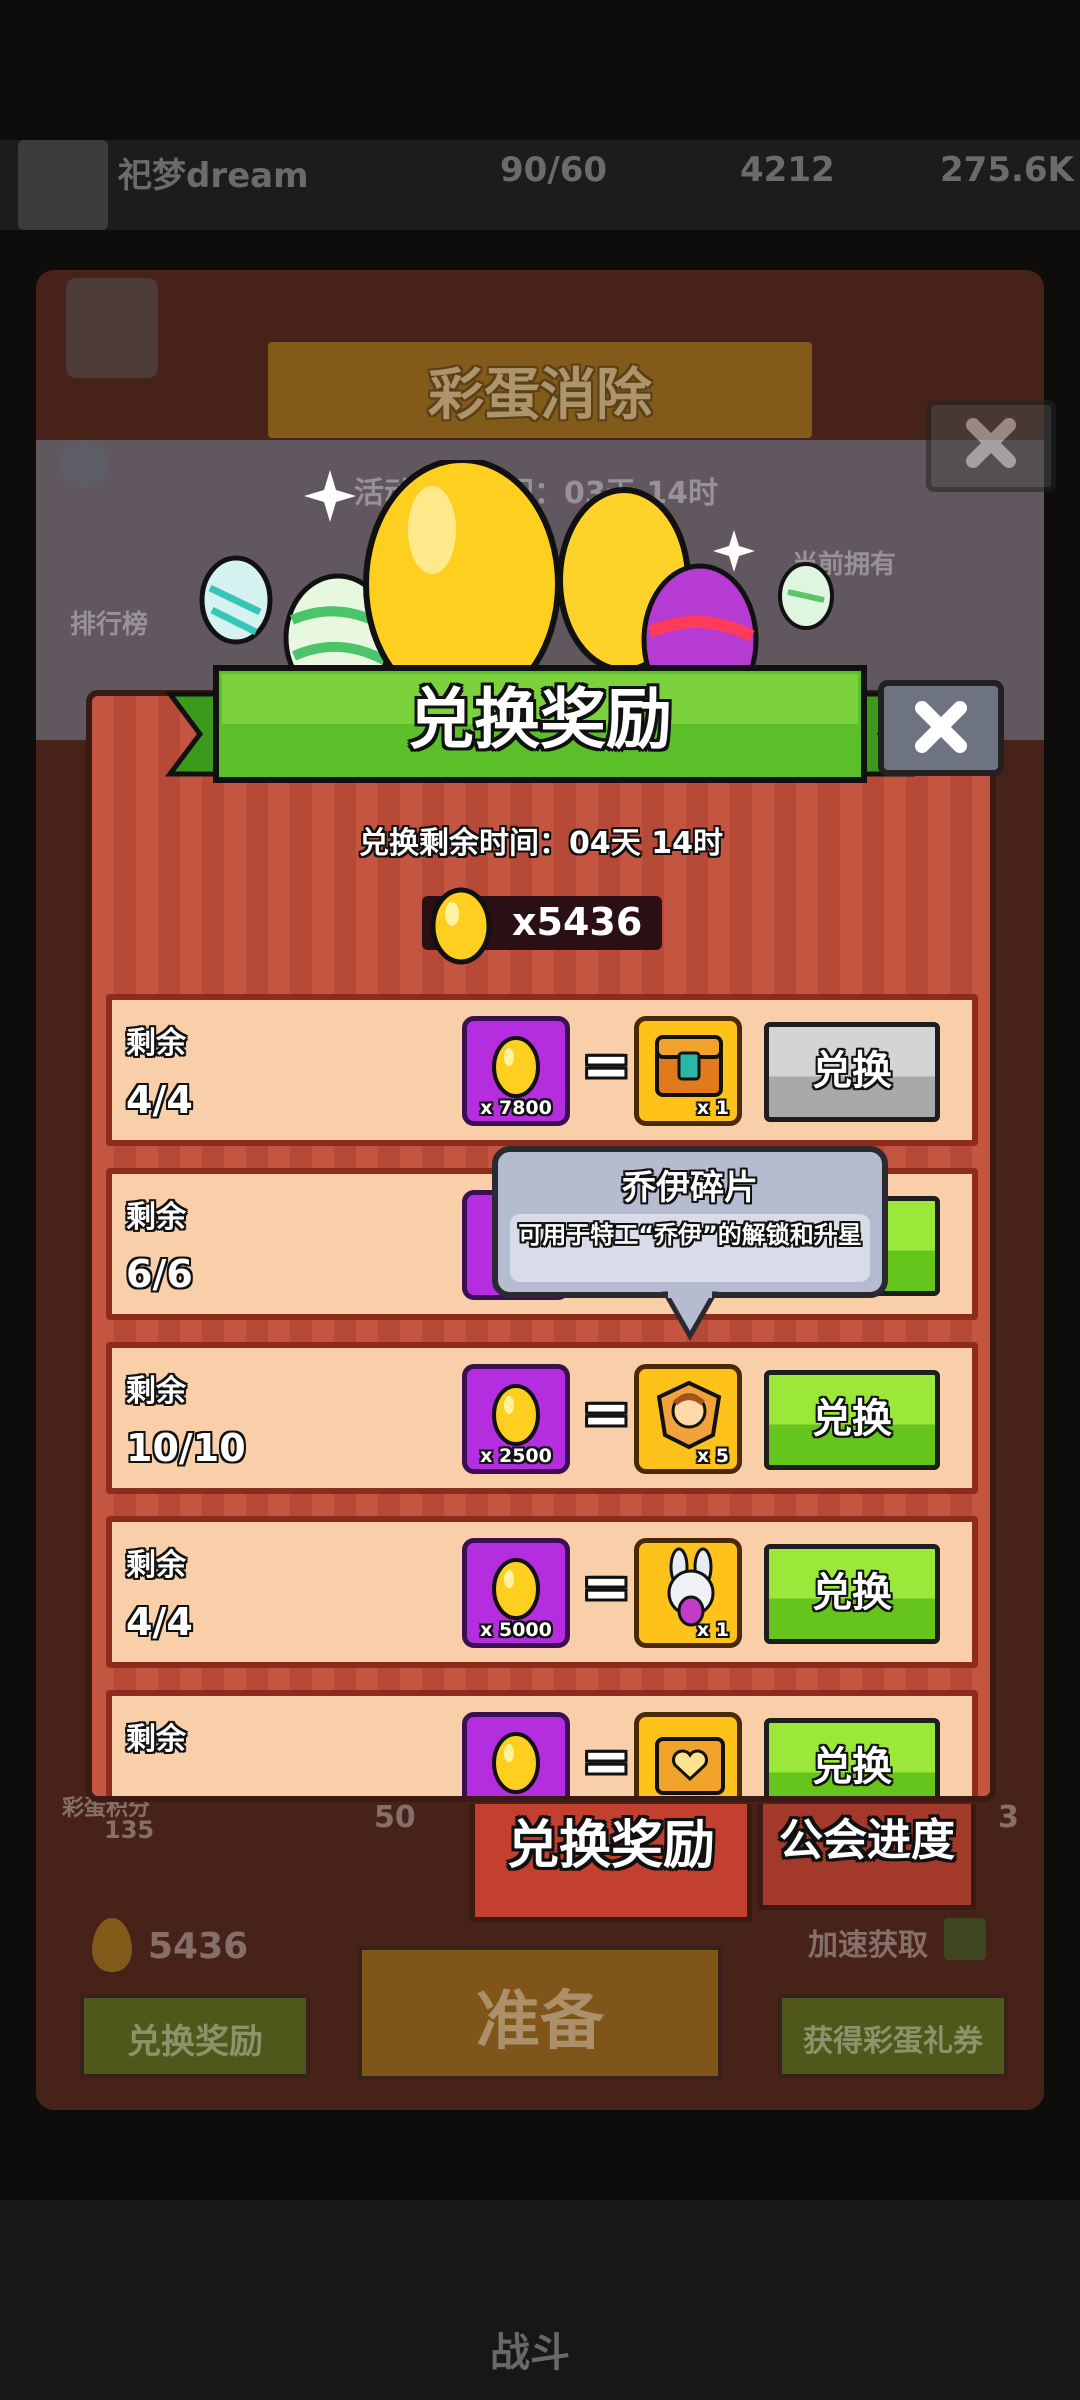 This screenshot has height=2400, width=1080. What do you see at coordinates (159, 1274) in the screenshot?
I see `remaining-count: 6/6` at bounding box center [159, 1274].